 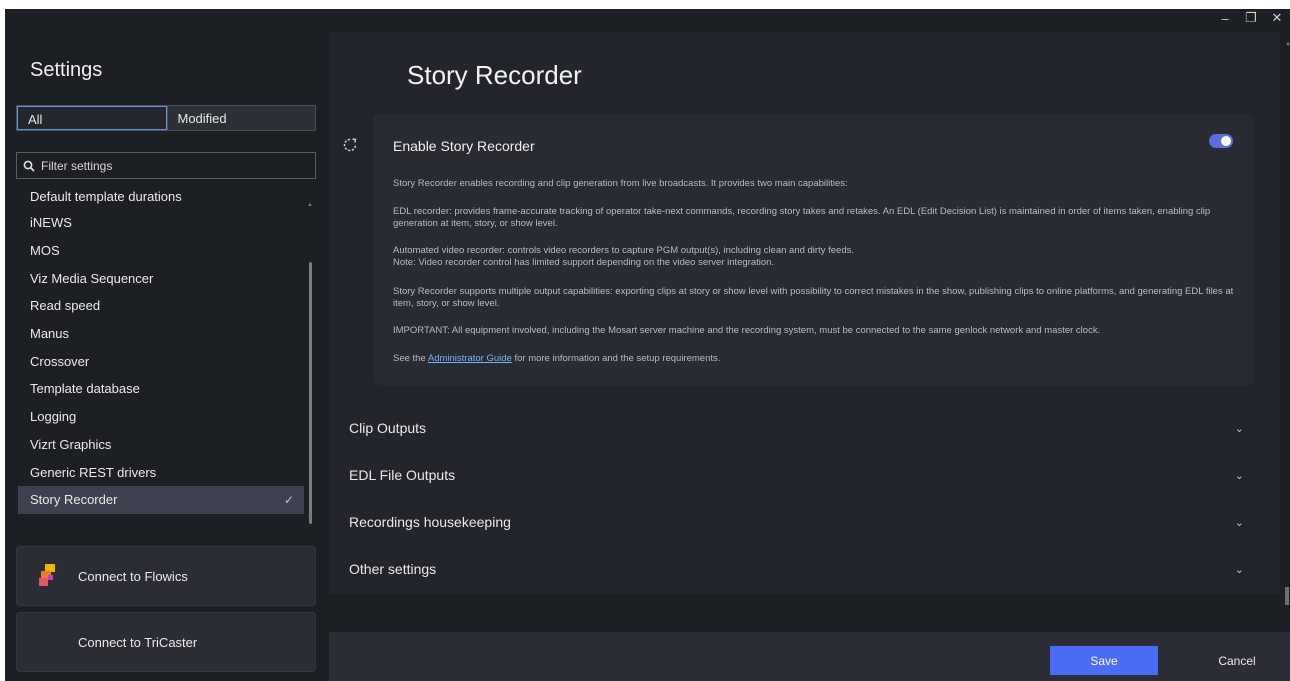 I want to click on enable-story-recorder-label: Enable Story Recorder, so click(x=464, y=146).